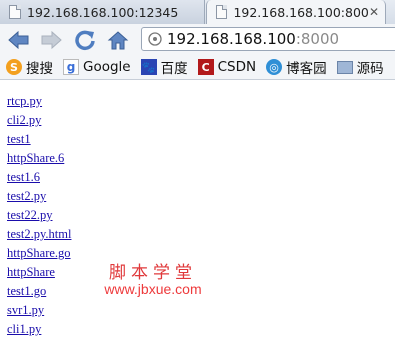 The height and width of the screenshot is (339, 395). What do you see at coordinates (39, 329) in the screenshot?
I see `file-link: cli1.py` at bounding box center [39, 329].